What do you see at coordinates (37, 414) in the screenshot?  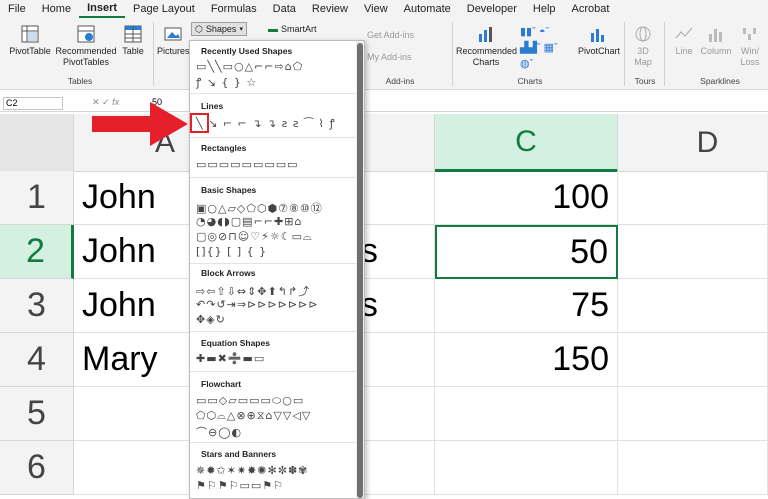 I see `row-header: 5` at bounding box center [37, 414].